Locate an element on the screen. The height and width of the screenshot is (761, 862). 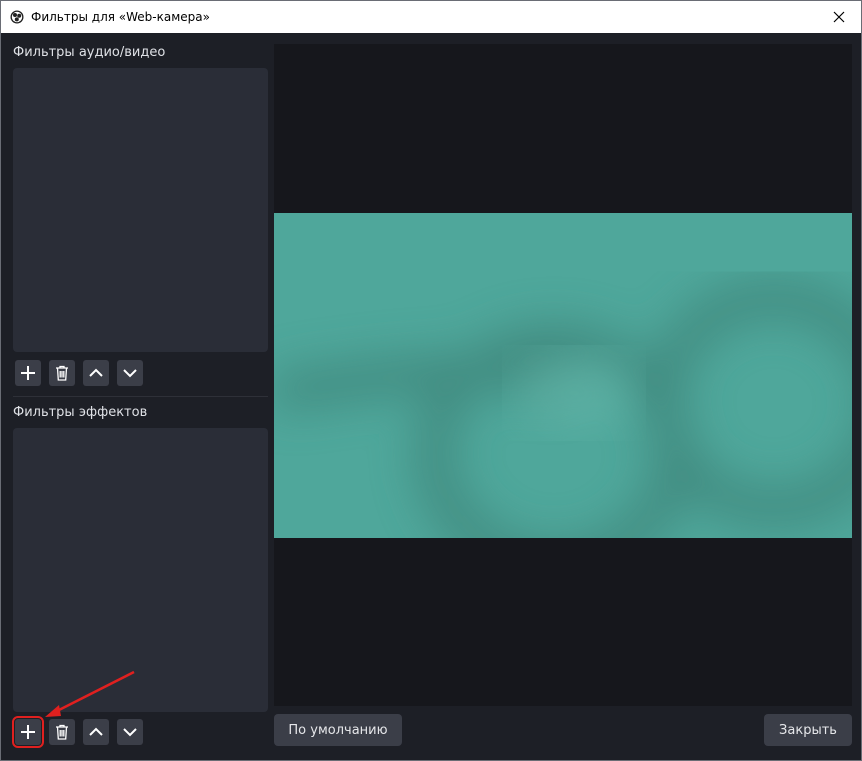
close-icon is located at coordinates (839, 17).